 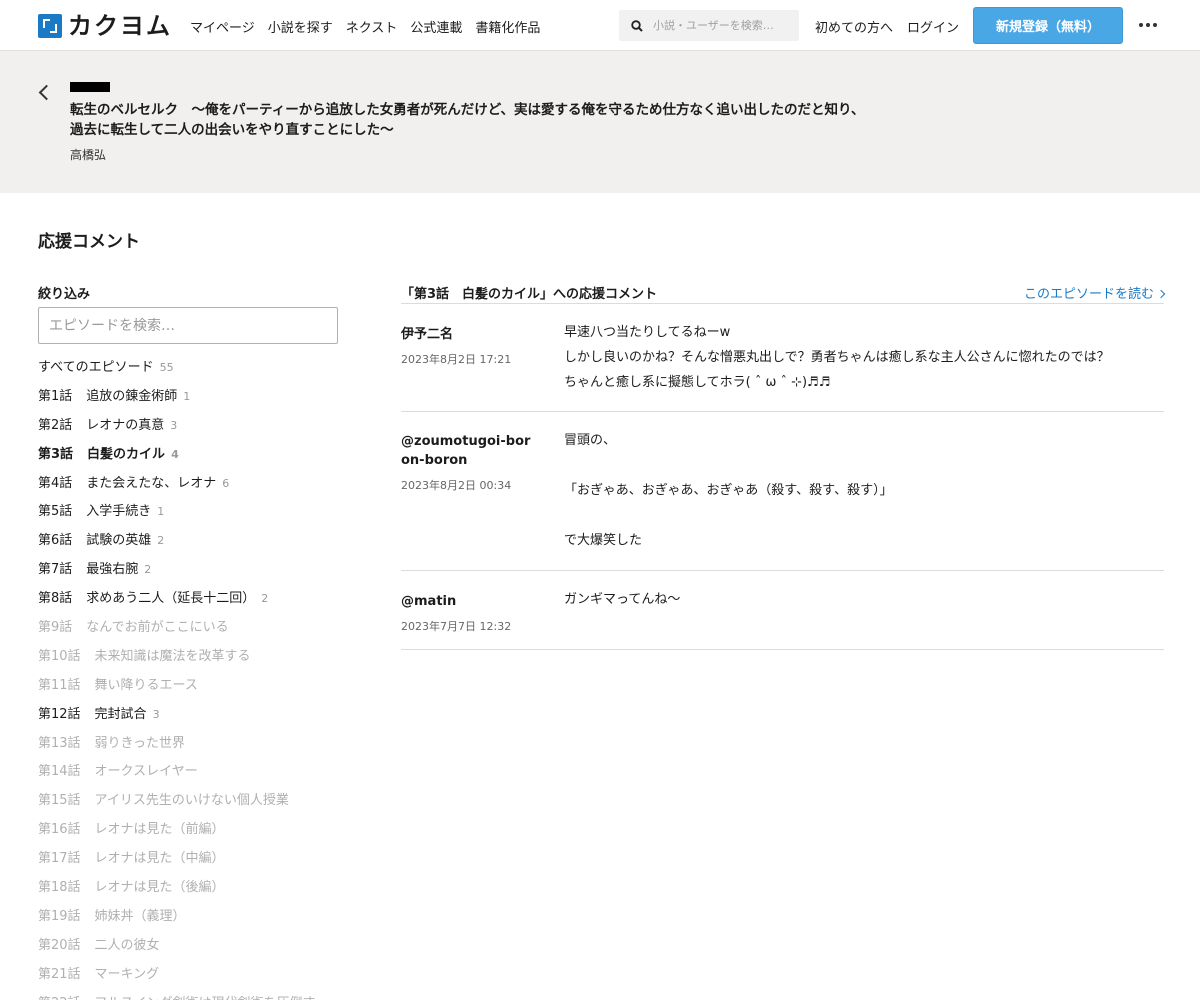 I want to click on login-link: ログイン, so click(x=933, y=26).